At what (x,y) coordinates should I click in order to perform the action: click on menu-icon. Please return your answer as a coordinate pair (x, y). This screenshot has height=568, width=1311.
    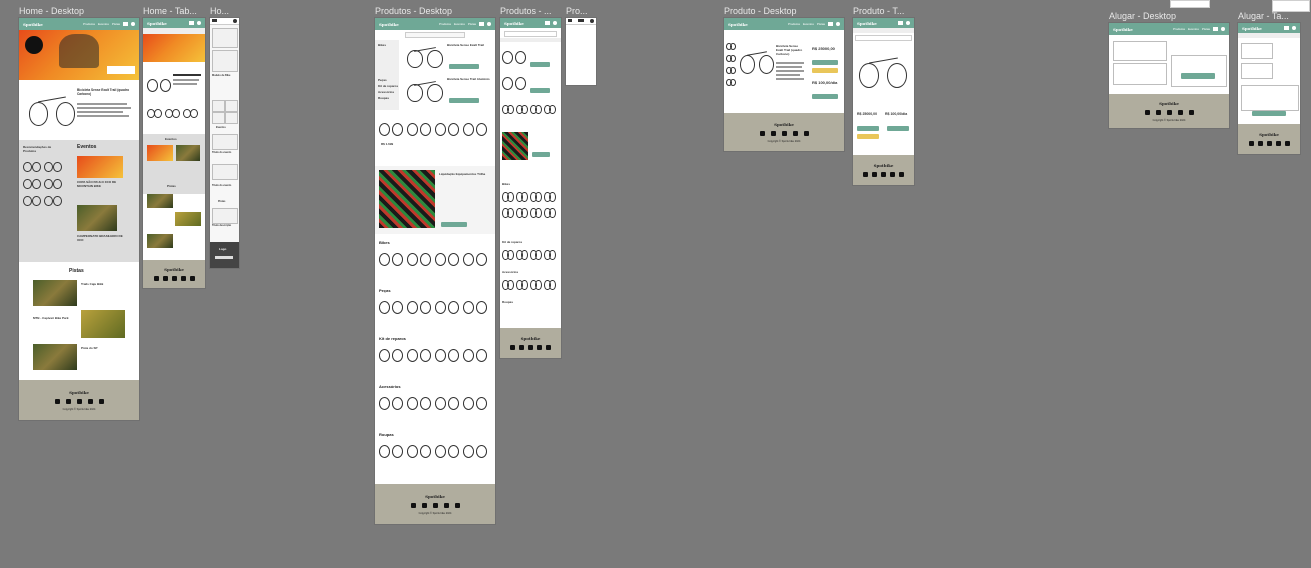
    Looking at the image, I should click on (570, 20).